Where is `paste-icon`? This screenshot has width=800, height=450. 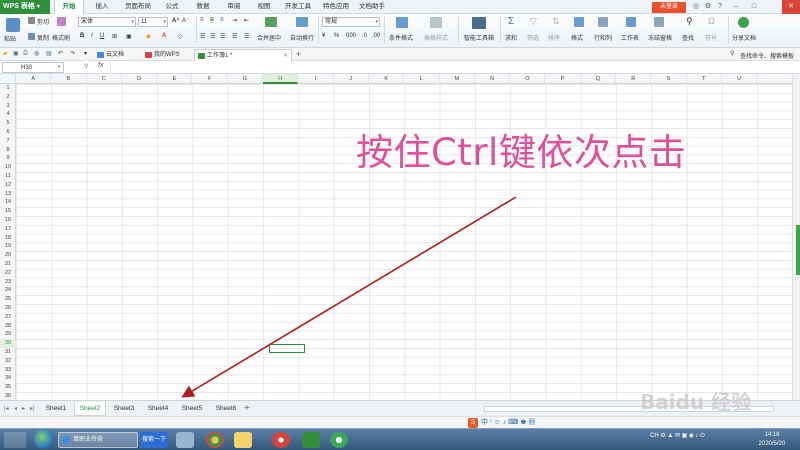
paste-icon is located at coordinates (13, 25).